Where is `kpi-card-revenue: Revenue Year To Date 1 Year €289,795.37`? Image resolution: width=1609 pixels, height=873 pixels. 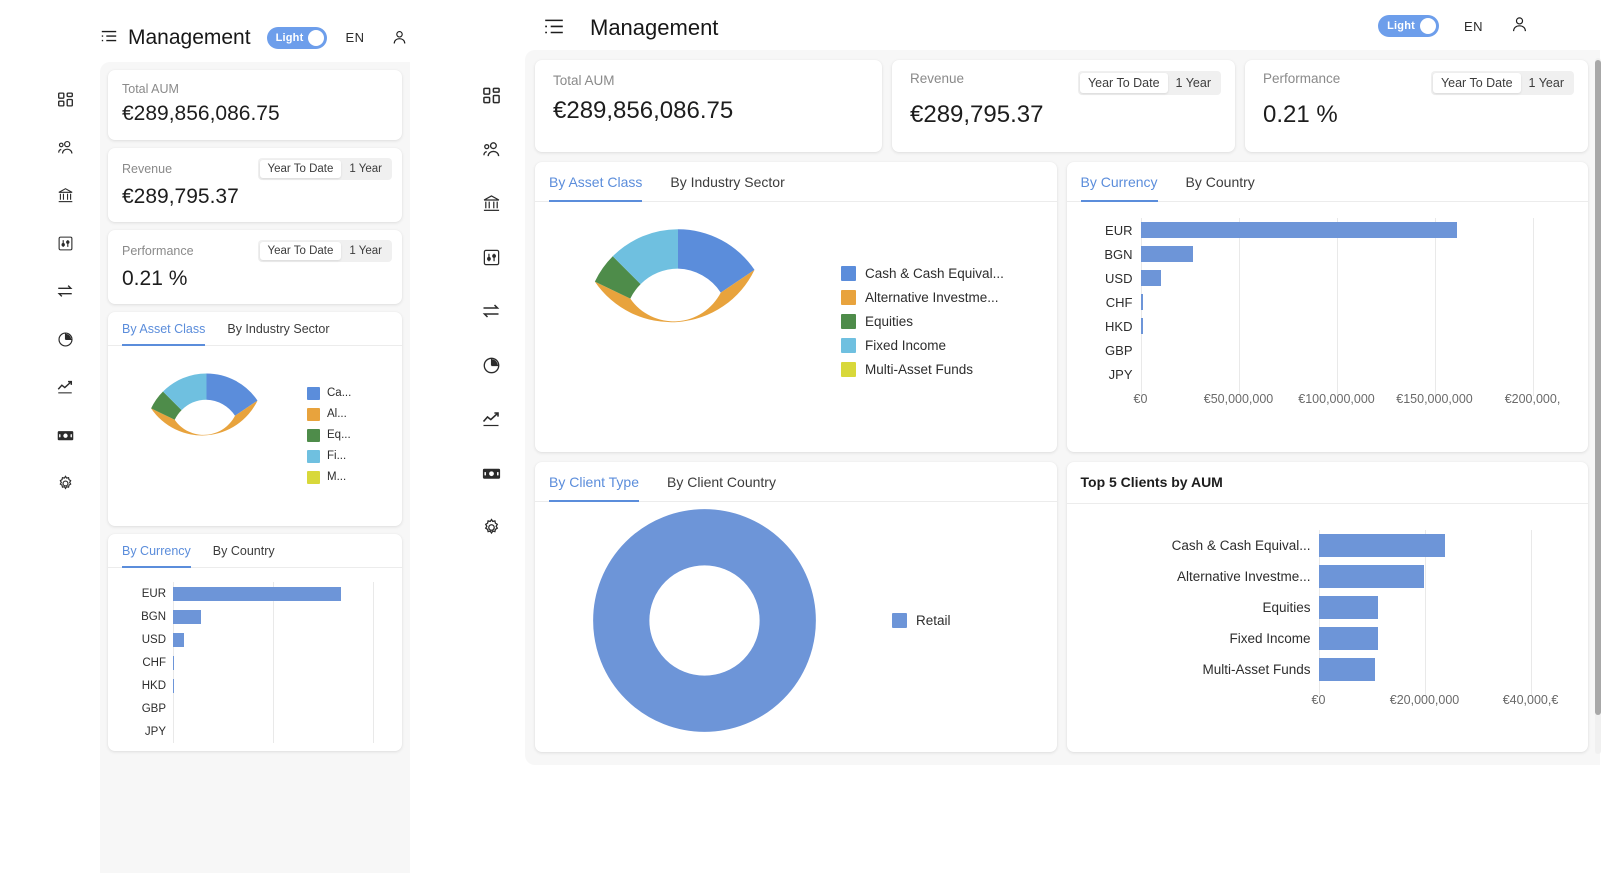 kpi-card-revenue: Revenue Year To Date 1 Year €289,795.37 is located at coordinates (255, 185).